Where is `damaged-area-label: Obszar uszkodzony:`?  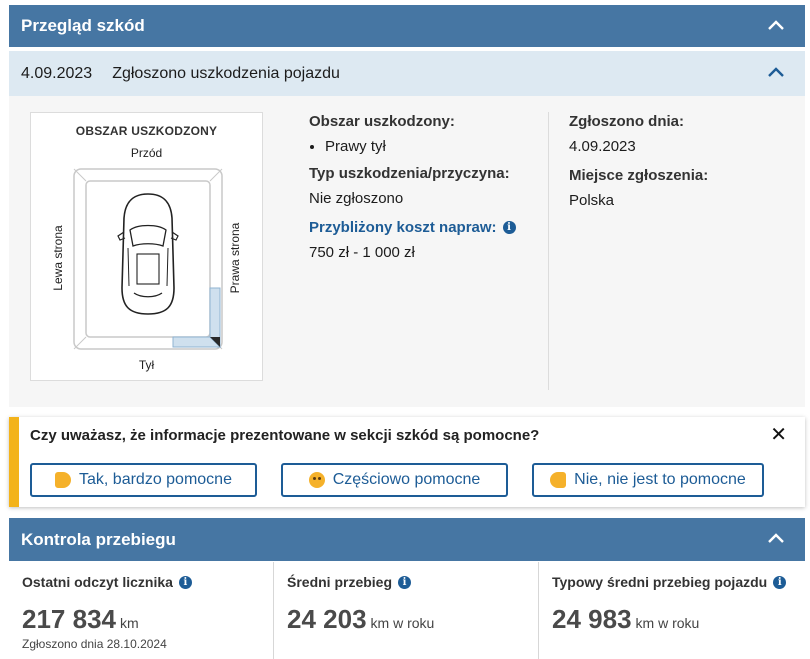
damaged-area-label: Obszar uszkodzony: is located at coordinates (382, 121).